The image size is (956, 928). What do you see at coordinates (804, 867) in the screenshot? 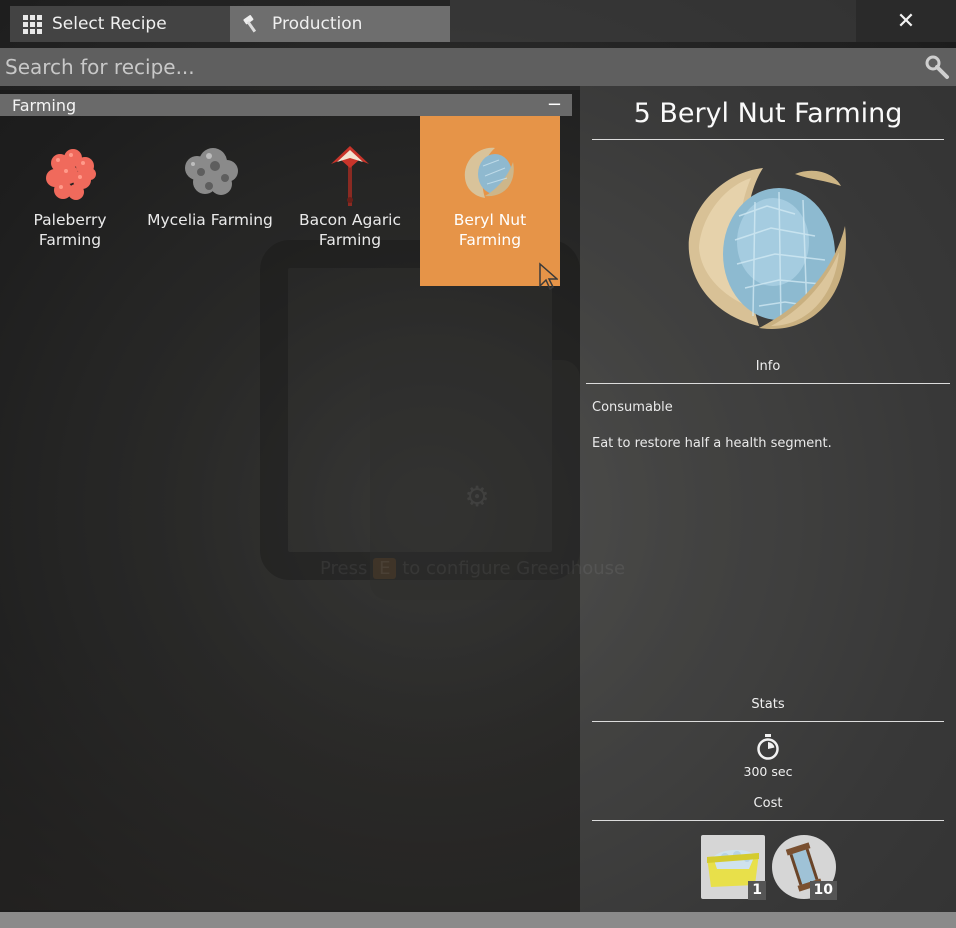
I see `cost-item-water-canister: 10` at bounding box center [804, 867].